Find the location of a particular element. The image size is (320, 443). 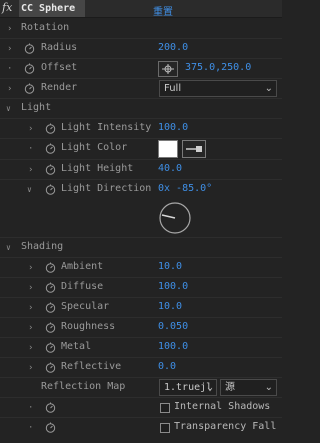

light-label: Light is located at coordinates (36, 107).